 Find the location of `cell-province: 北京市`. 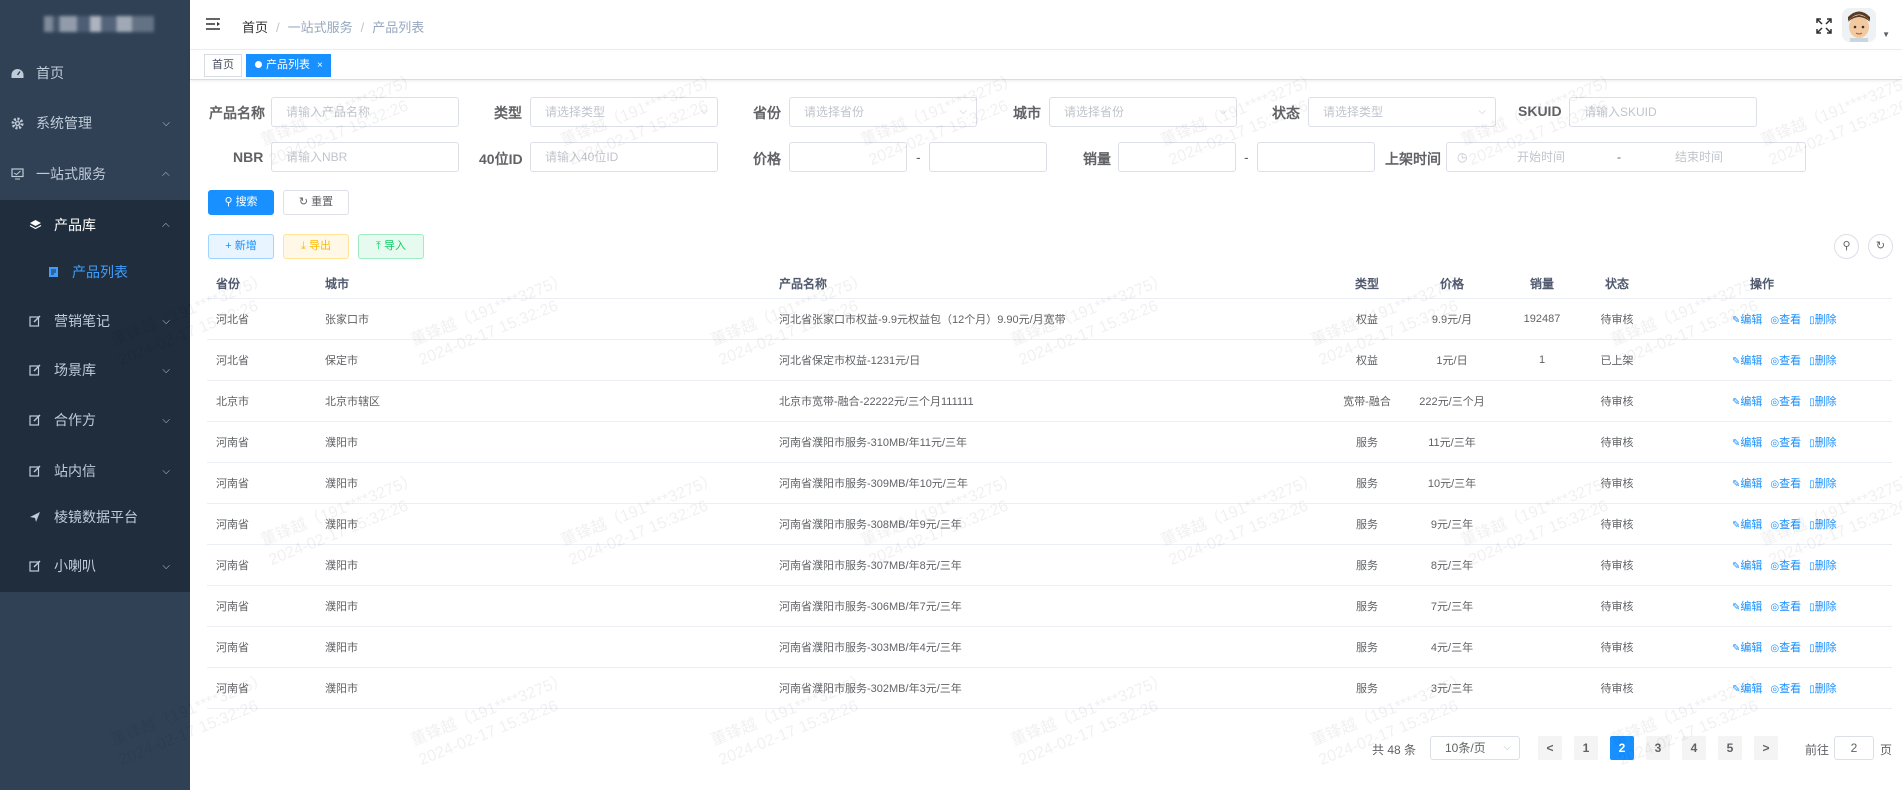

cell-province: 北京市 is located at coordinates (232, 402).